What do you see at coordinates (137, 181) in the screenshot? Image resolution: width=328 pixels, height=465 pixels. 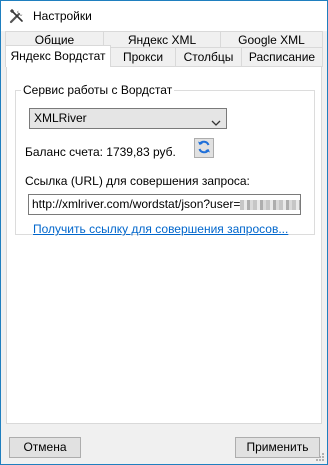 I see `url-label: Ссылка (URL) для совершения запроса:` at bounding box center [137, 181].